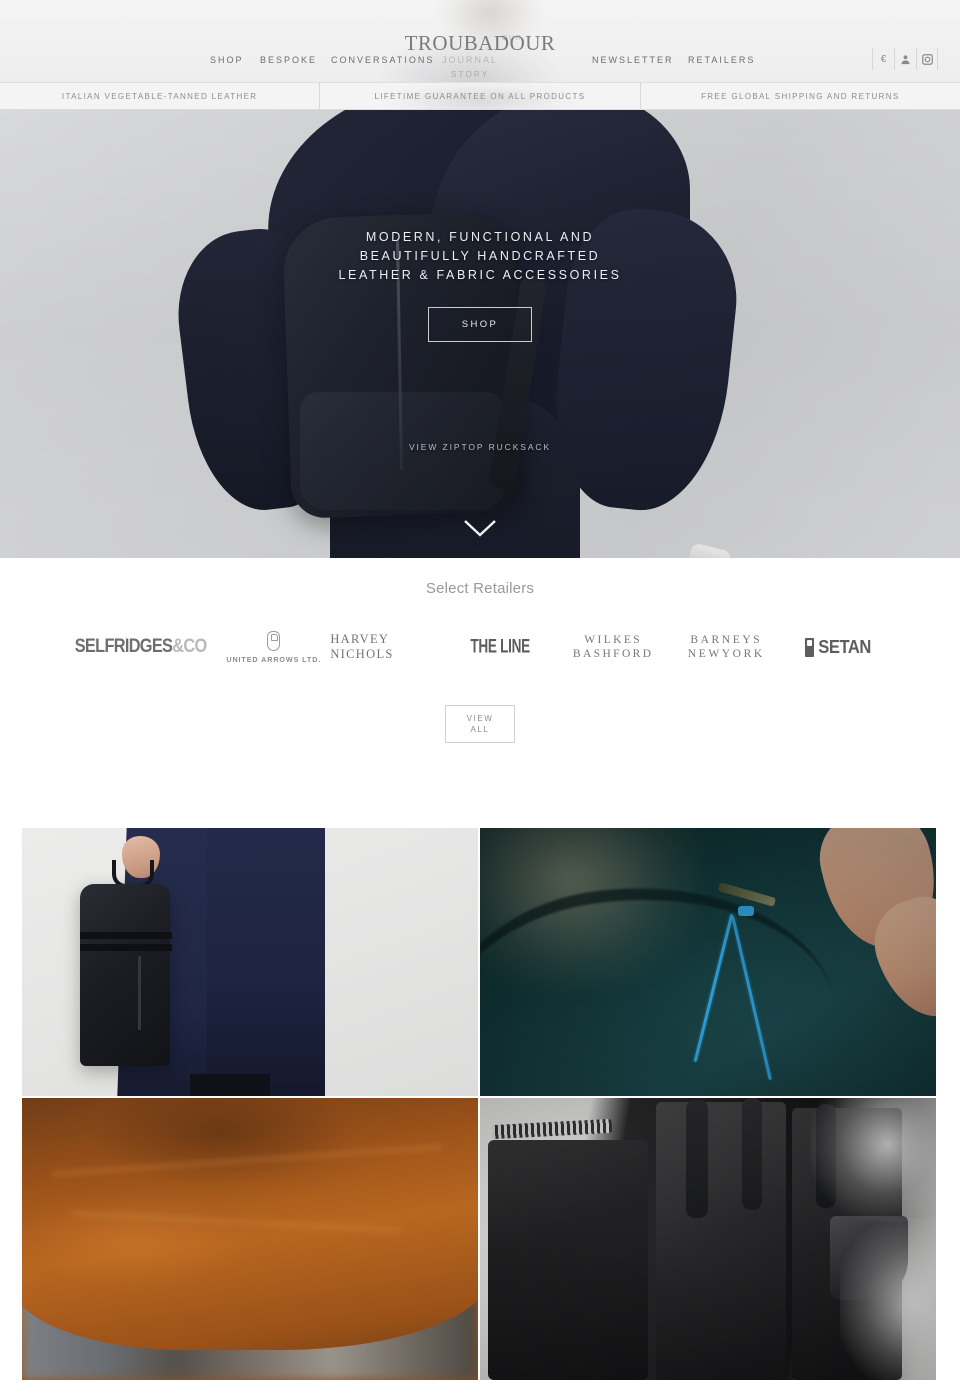  I want to click on account-icon, so click(905, 59).